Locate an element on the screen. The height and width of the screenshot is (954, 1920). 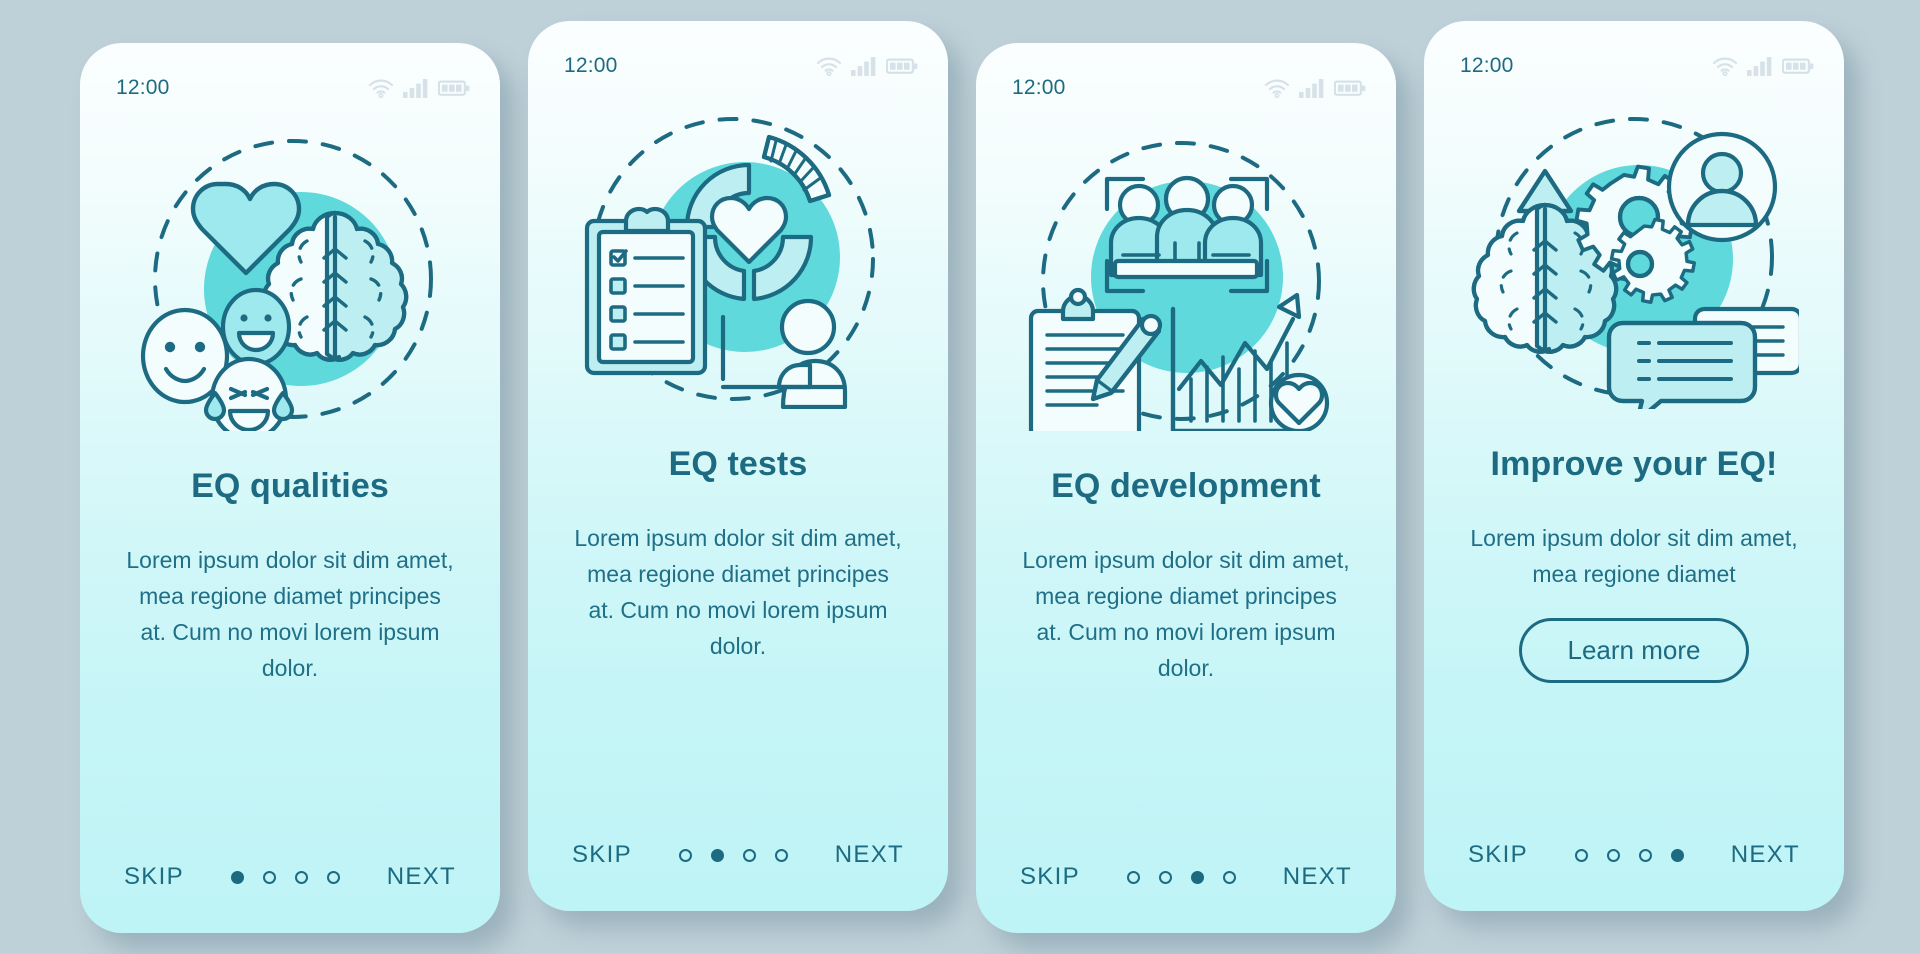
screen-title: EQ development is located at coordinates (1186, 486).